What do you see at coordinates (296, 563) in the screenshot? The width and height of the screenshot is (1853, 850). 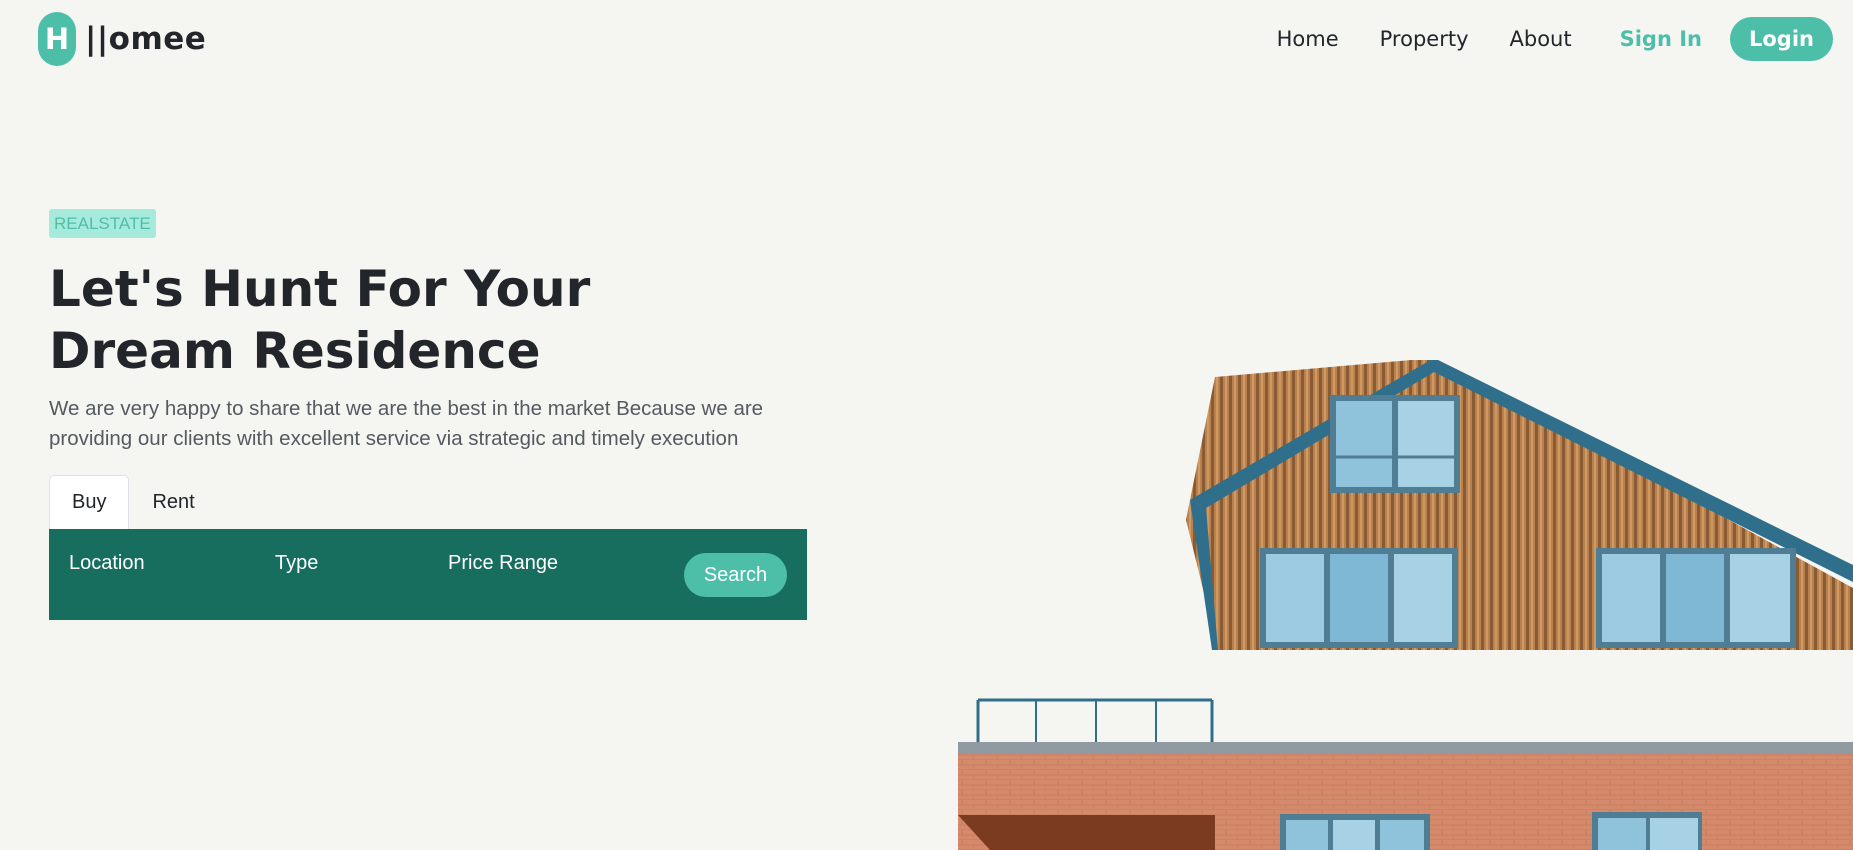 I see `type-field: Type` at bounding box center [296, 563].